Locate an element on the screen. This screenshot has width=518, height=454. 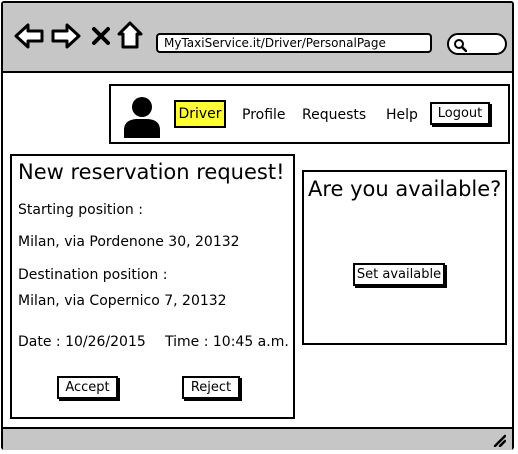
set-available-button: Set available is located at coordinates (399, 274).